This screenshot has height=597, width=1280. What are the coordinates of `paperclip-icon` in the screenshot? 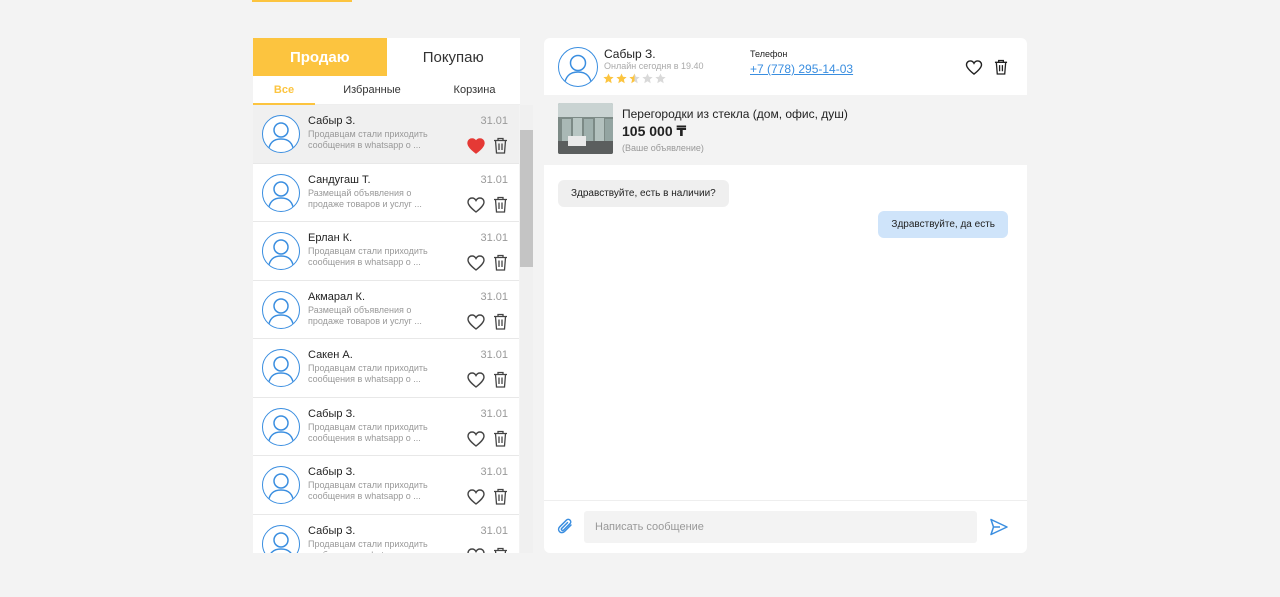 It's located at (566, 527).